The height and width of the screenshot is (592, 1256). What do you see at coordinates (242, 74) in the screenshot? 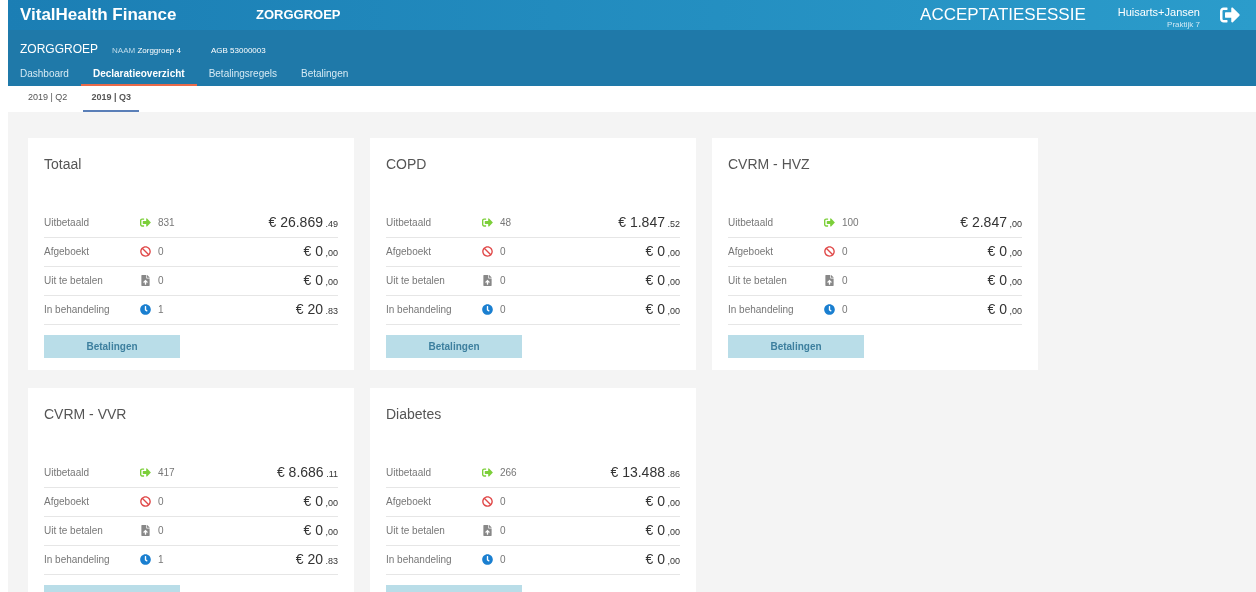
I see `nav-tab: Betalingsregels` at bounding box center [242, 74].